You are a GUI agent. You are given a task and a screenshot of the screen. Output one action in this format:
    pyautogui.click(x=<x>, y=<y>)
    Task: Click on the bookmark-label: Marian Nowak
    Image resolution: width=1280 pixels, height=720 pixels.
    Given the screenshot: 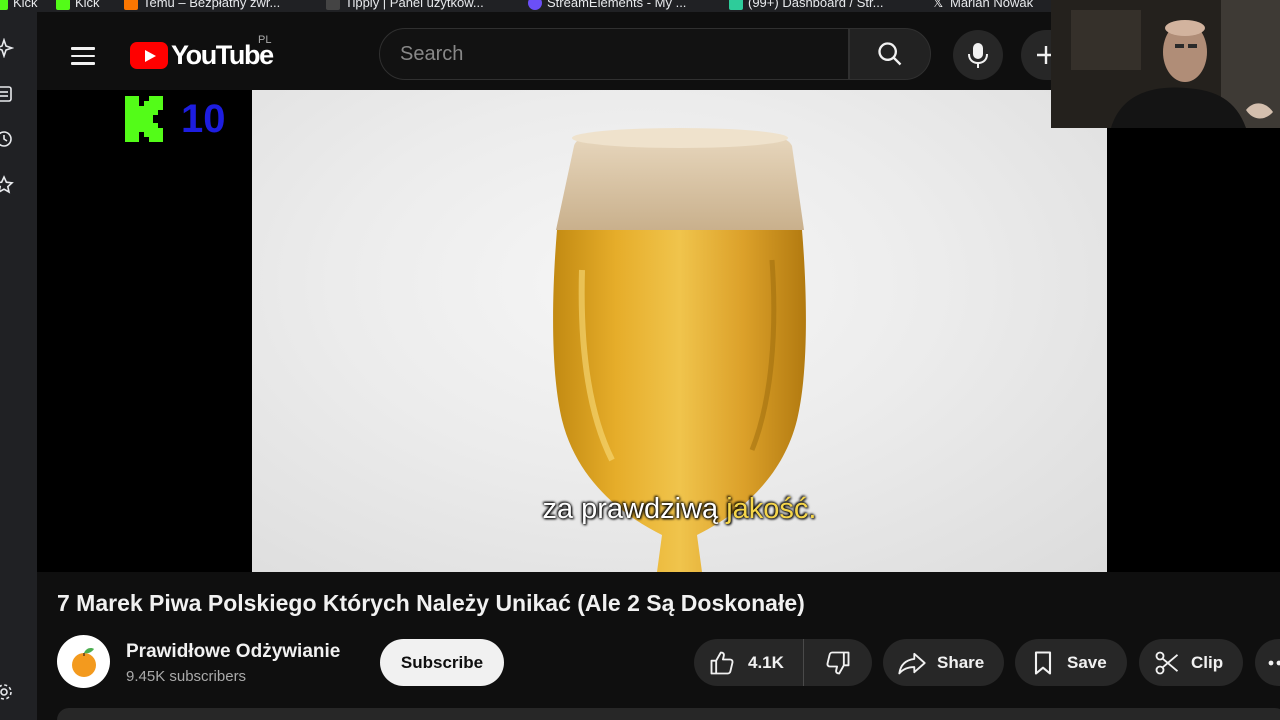 What is the action you would take?
    pyautogui.click(x=992, y=5)
    